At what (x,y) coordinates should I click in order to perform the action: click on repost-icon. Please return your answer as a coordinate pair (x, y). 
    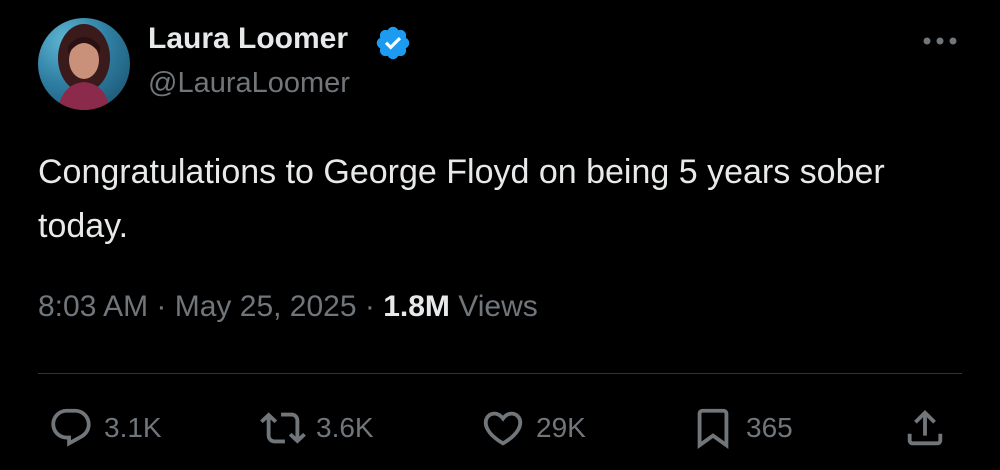
    Looking at the image, I should click on (283, 428).